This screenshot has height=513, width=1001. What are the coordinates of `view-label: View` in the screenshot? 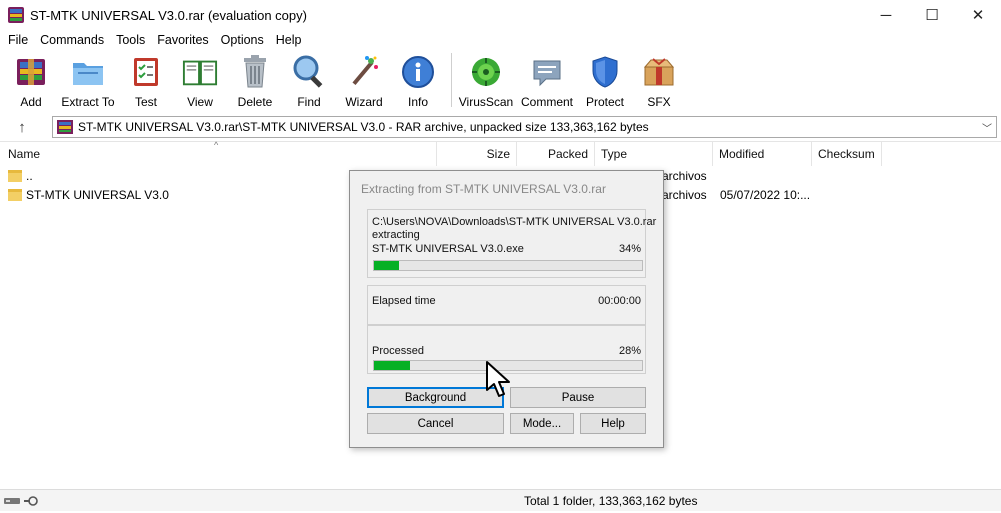 It's located at (200, 102).